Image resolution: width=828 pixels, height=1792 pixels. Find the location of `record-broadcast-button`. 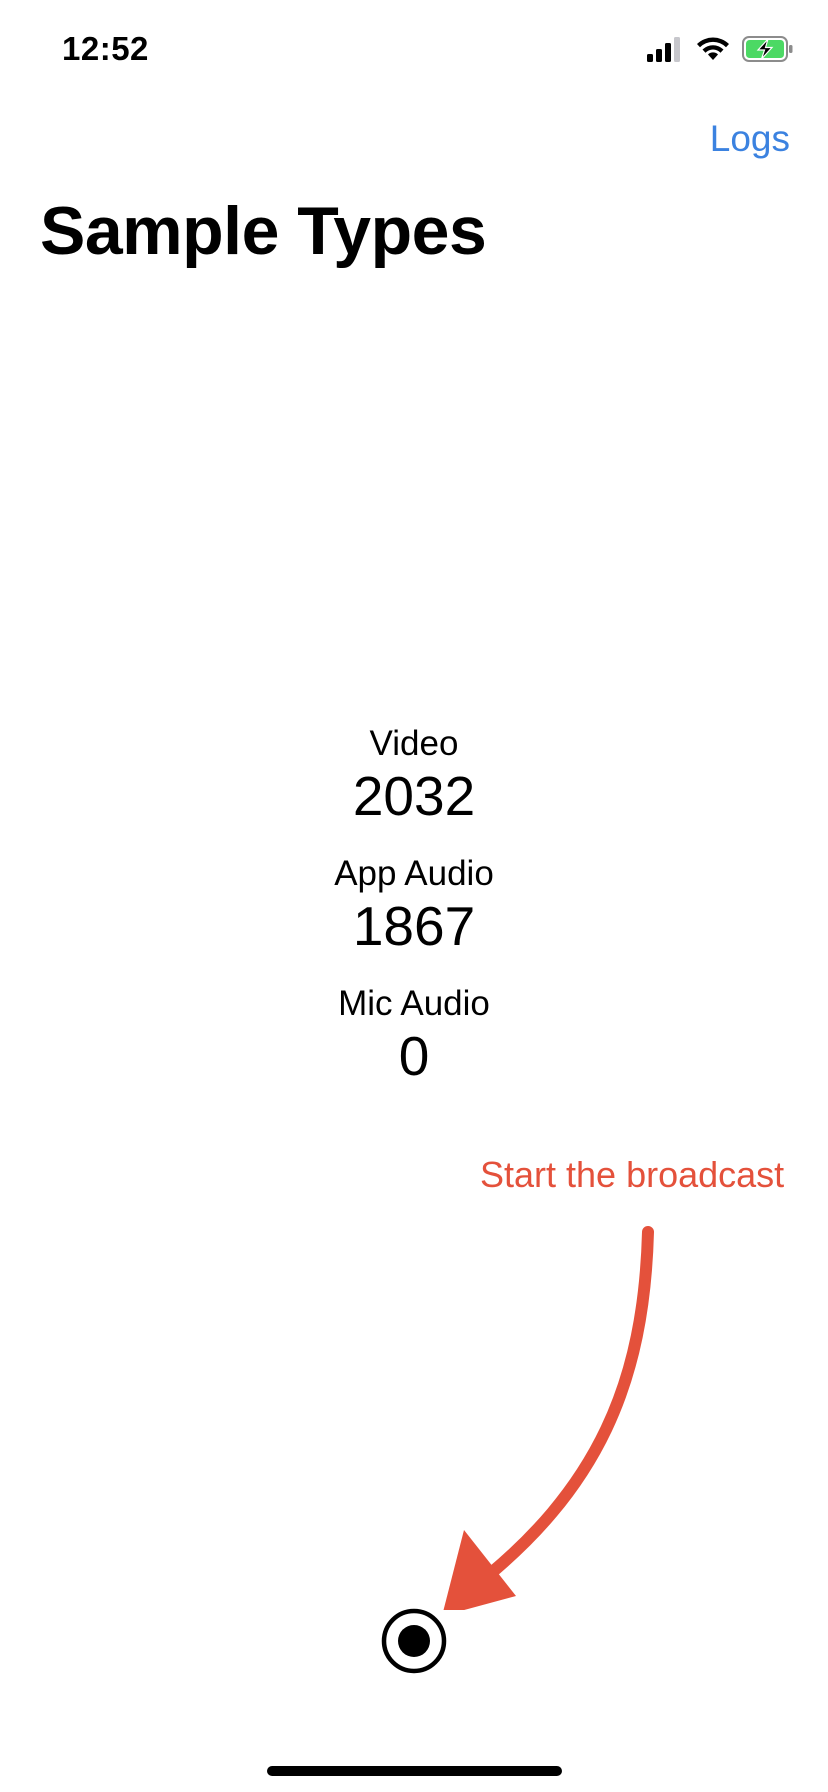

record-broadcast-button is located at coordinates (414, 1641).